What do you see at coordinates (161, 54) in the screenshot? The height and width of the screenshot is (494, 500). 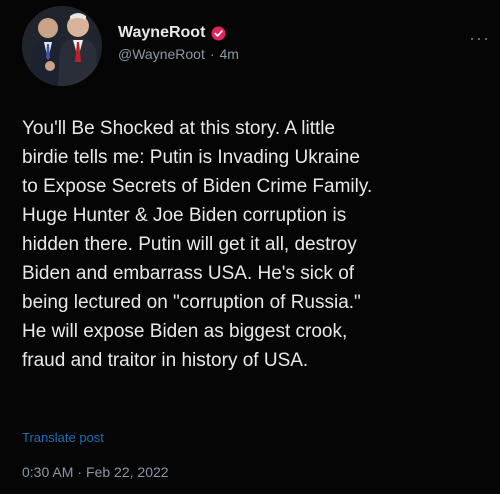 I see `handle: @WayneRoot` at bounding box center [161, 54].